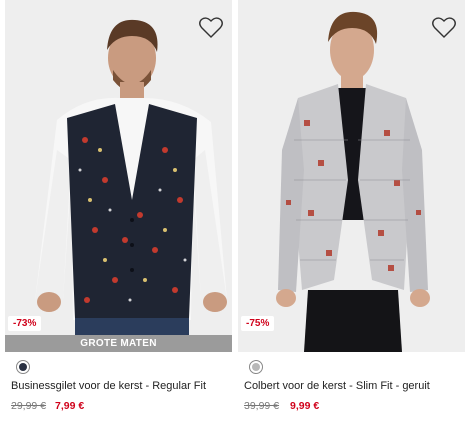 Image resolution: width=475 pixels, height=426 pixels. What do you see at coordinates (25, 323) in the screenshot?
I see `discount-label: -73%` at bounding box center [25, 323].